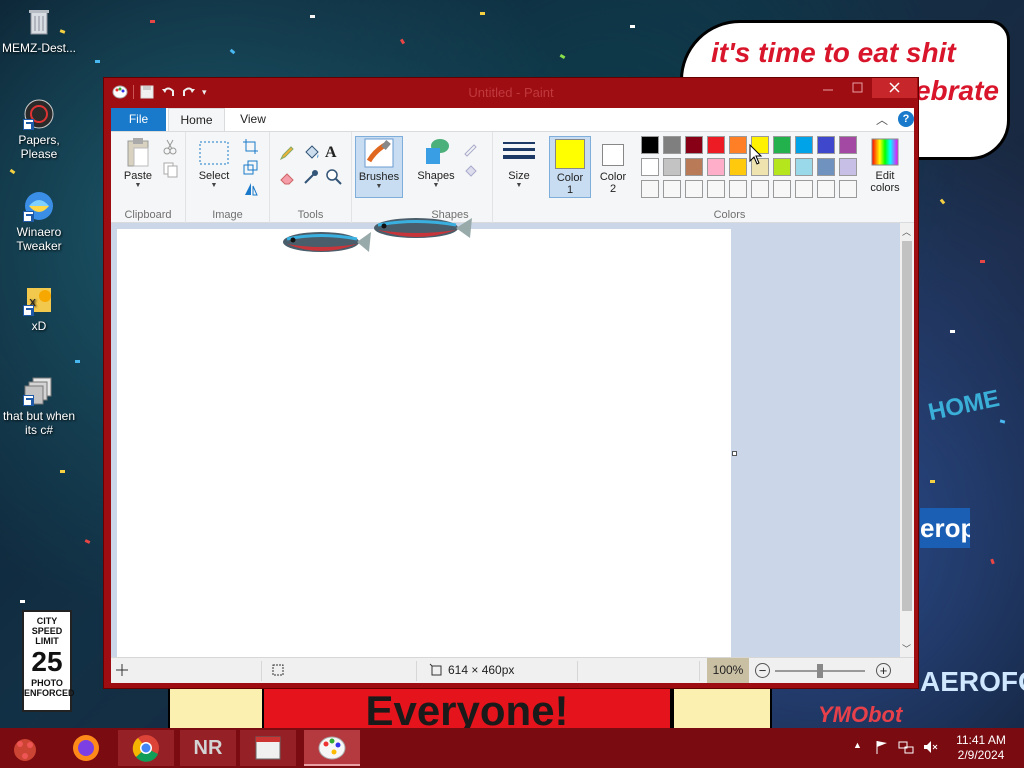  I want to click on taskbar-nr: NR, so click(208, 748).